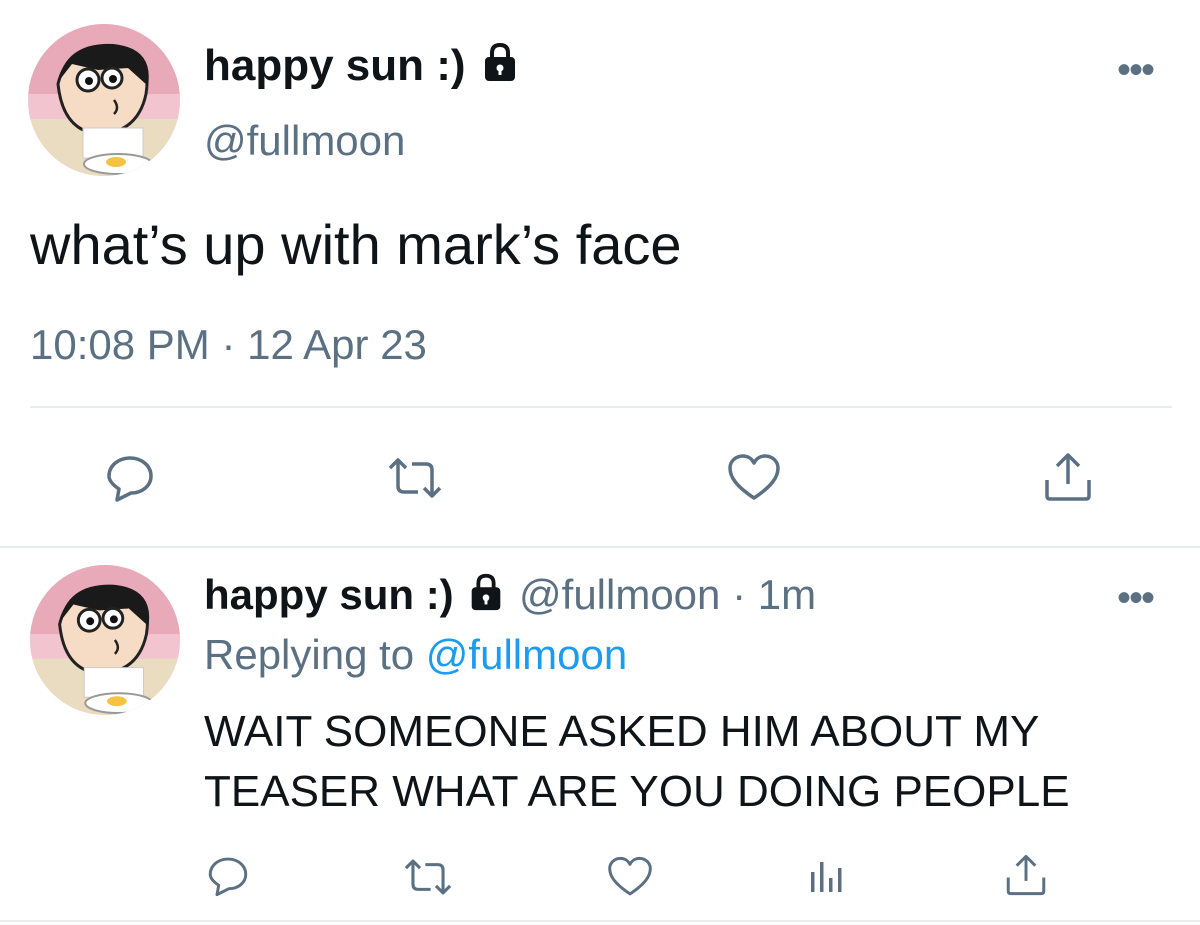 The height and width of the screenshot is (925, 1200). Describe the element at coordinates (826, 876) in the screenshot. I see `analytics-icon` at that location.